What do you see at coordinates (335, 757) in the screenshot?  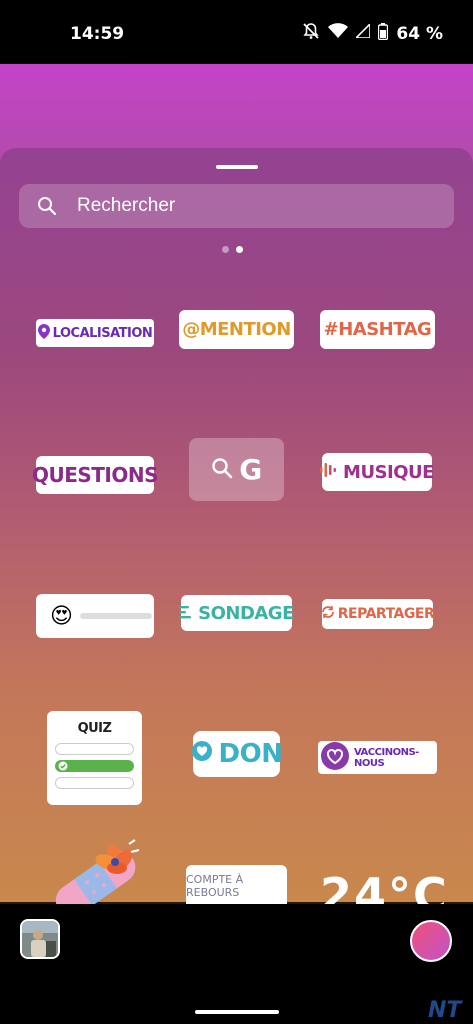 I see `heart-badge-icon` at bounding box center [335, 757].